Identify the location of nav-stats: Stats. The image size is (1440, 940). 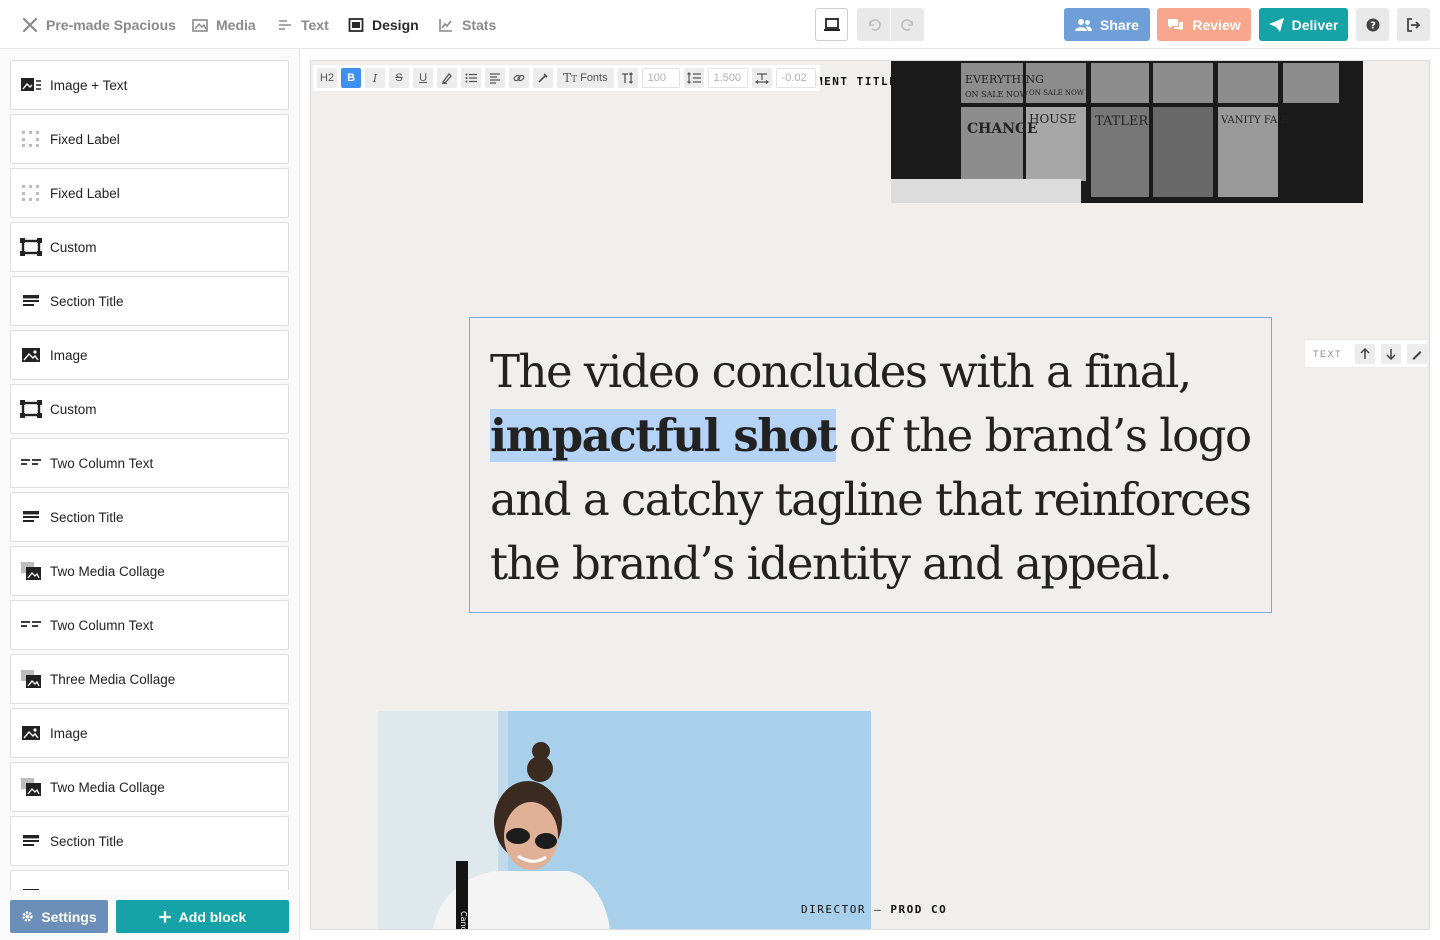
(467, 24).